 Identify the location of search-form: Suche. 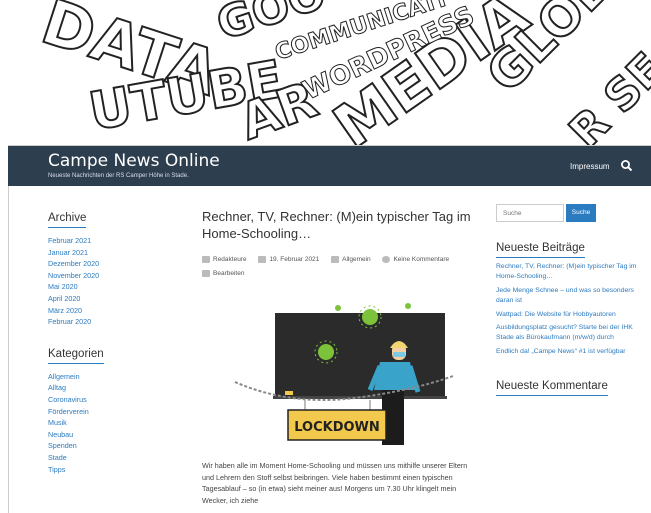
(571, 213).